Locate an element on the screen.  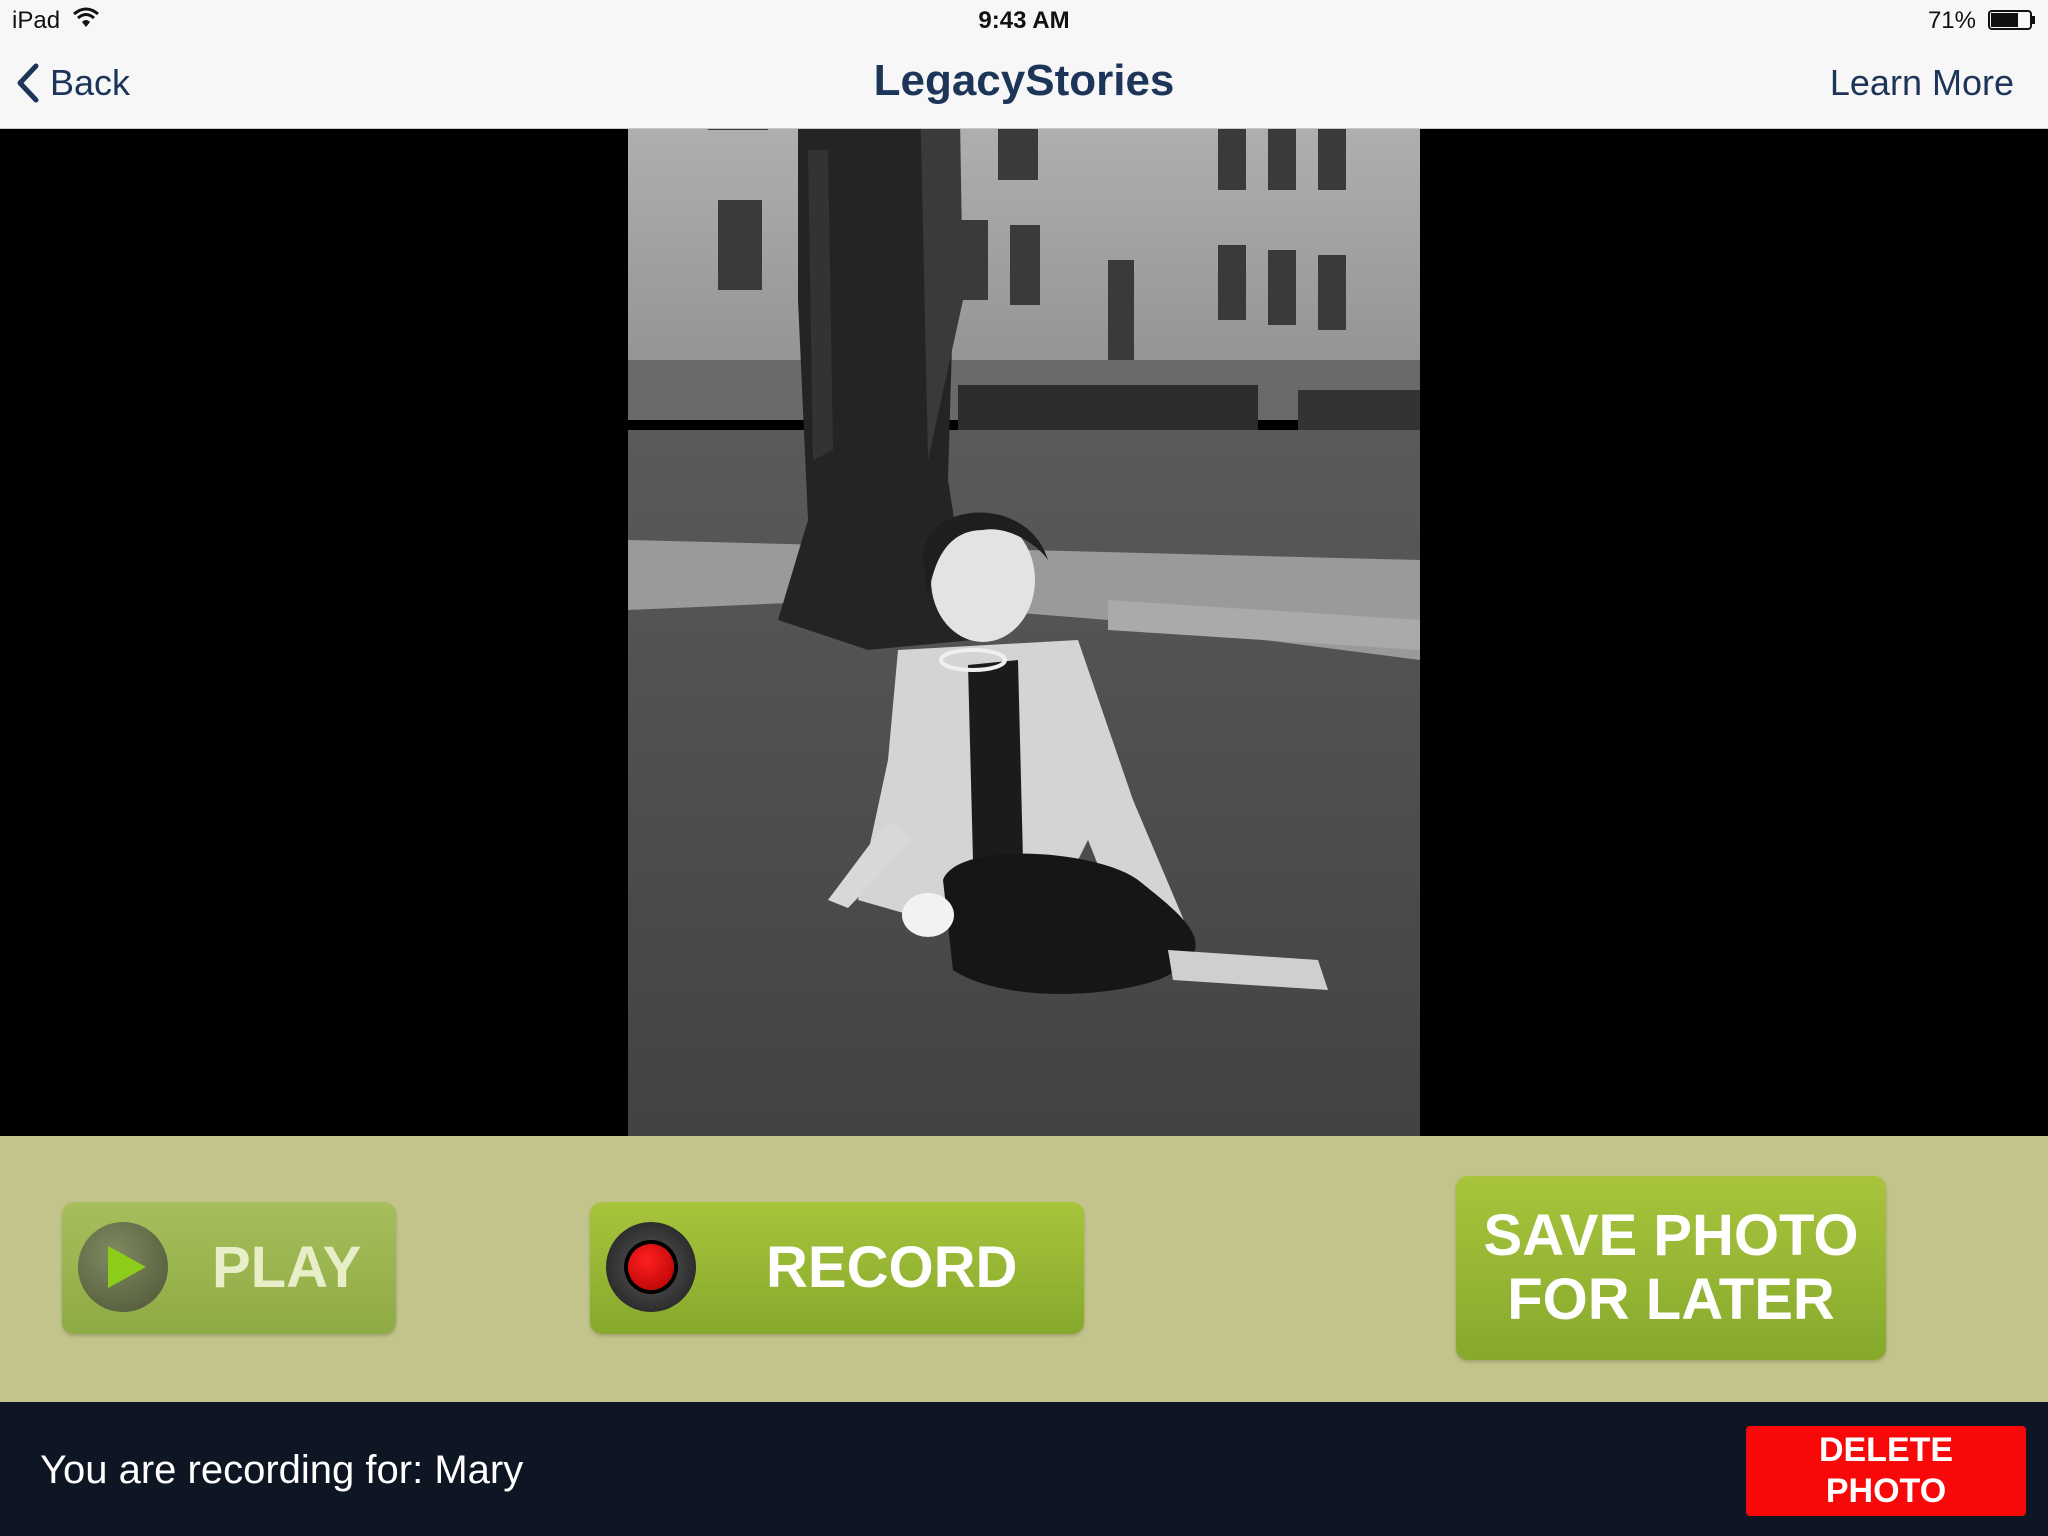
delete-label-line2: PHOTO is located at coordinates (1886, 1491).